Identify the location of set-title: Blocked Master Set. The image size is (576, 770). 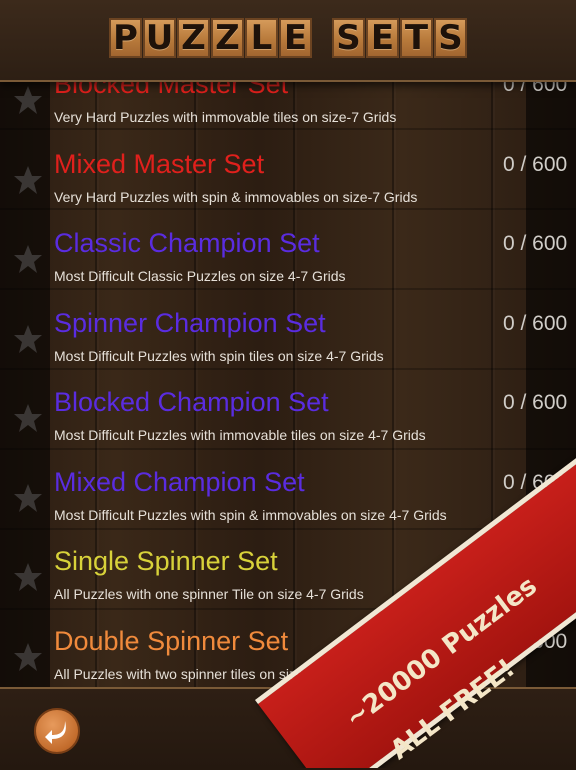
(171, 90).